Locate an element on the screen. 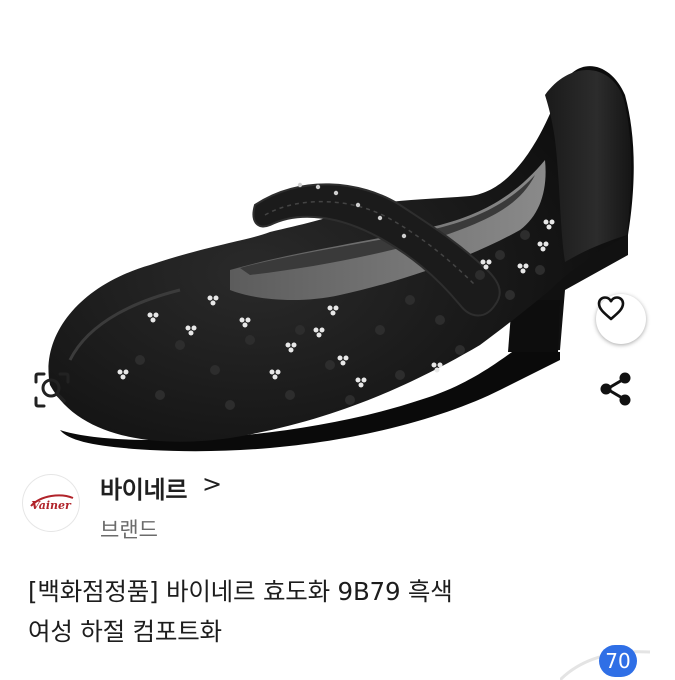  image-search-button is located at coordinates (54, 392).